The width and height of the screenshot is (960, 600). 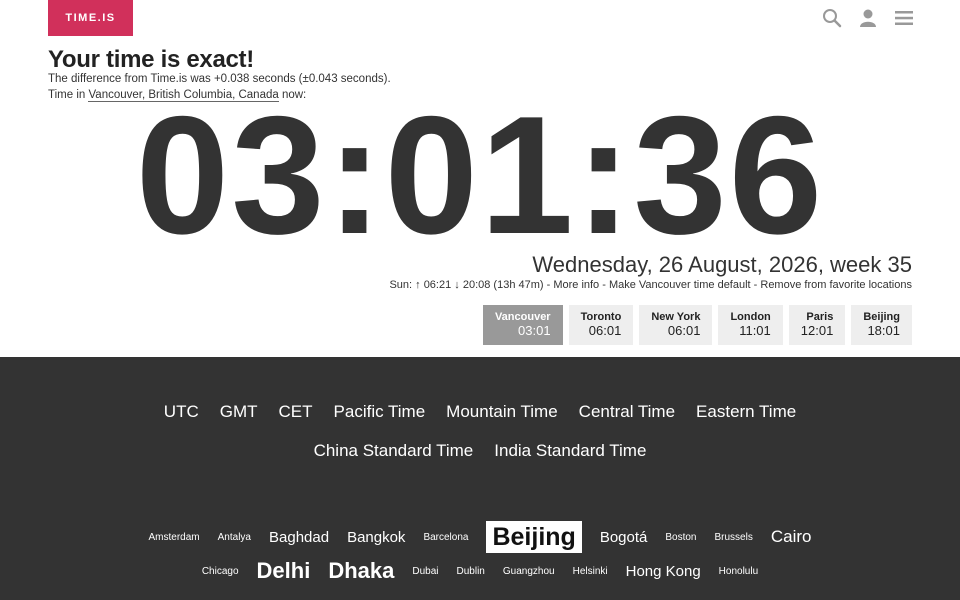 What do you see at coordinates (755, 330) in the screenshot?
I see `fav-time: 11:01` at bounding box center [755, 330].